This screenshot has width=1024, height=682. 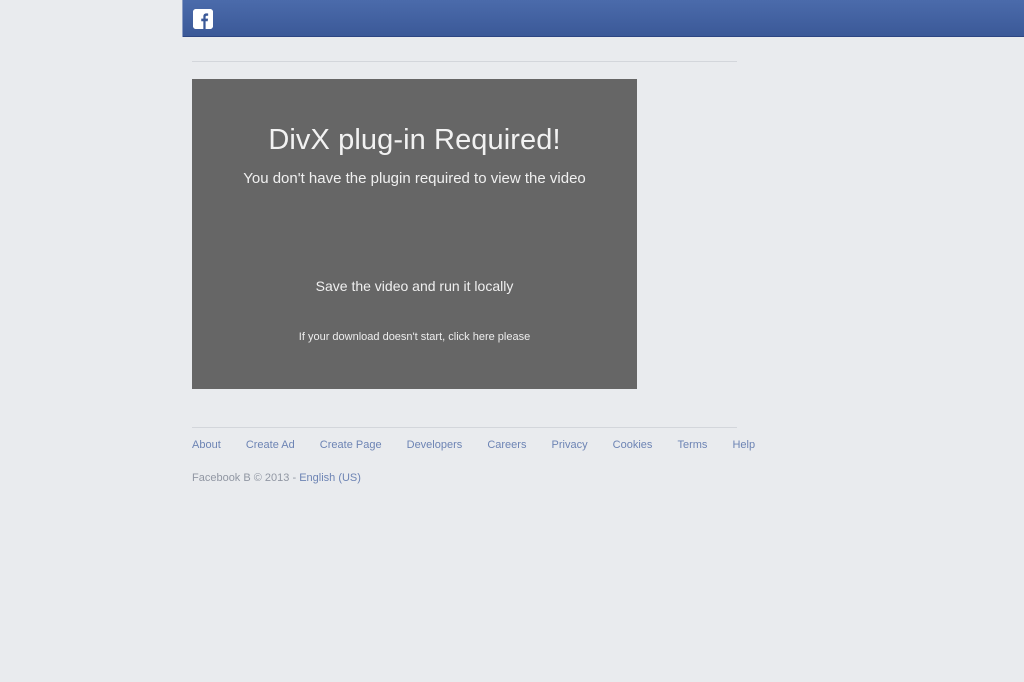 What do you see at coordinates (633, 445) in the screenshot?
I see `footer-link-cookies: Cookies` at bounding box center [633, 445].